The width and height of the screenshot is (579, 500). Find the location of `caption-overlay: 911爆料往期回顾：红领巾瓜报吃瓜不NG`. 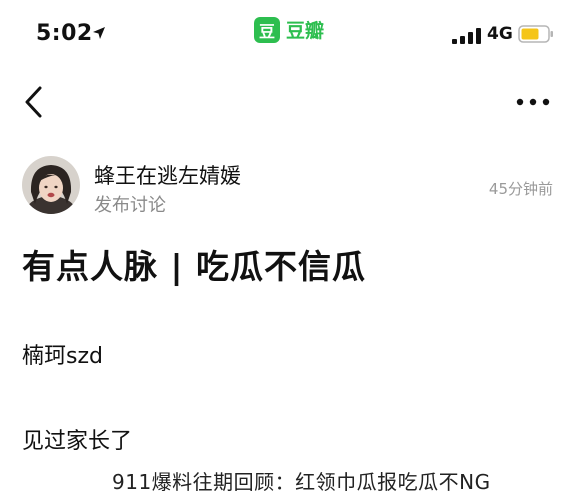

caption-overlay: 911爆料往期回顾：红领巾瓜报吃瓜不NG is located at coordinates (301, 482).